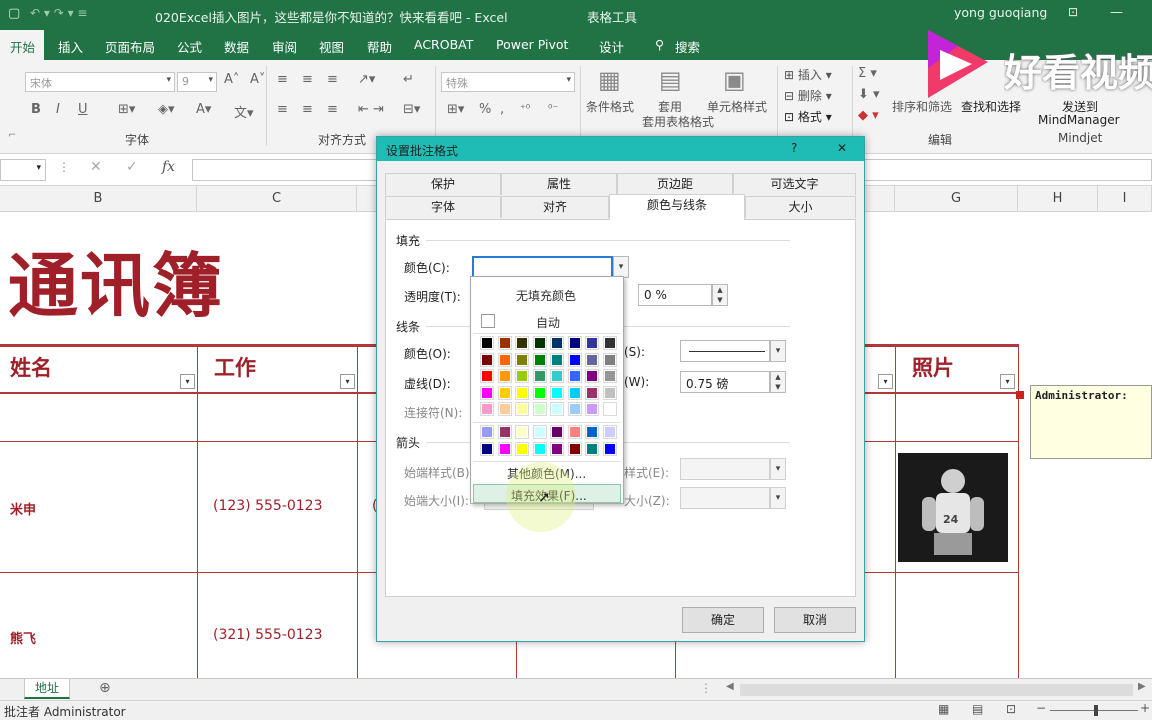  I want to click on transparency-input: 0 %, so click(675, 295).